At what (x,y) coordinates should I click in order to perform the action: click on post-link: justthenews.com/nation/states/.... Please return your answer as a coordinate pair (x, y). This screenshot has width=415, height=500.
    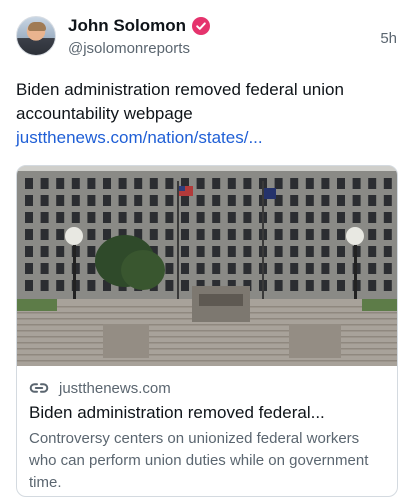
    Looking at the image, I should click on (139, 137).